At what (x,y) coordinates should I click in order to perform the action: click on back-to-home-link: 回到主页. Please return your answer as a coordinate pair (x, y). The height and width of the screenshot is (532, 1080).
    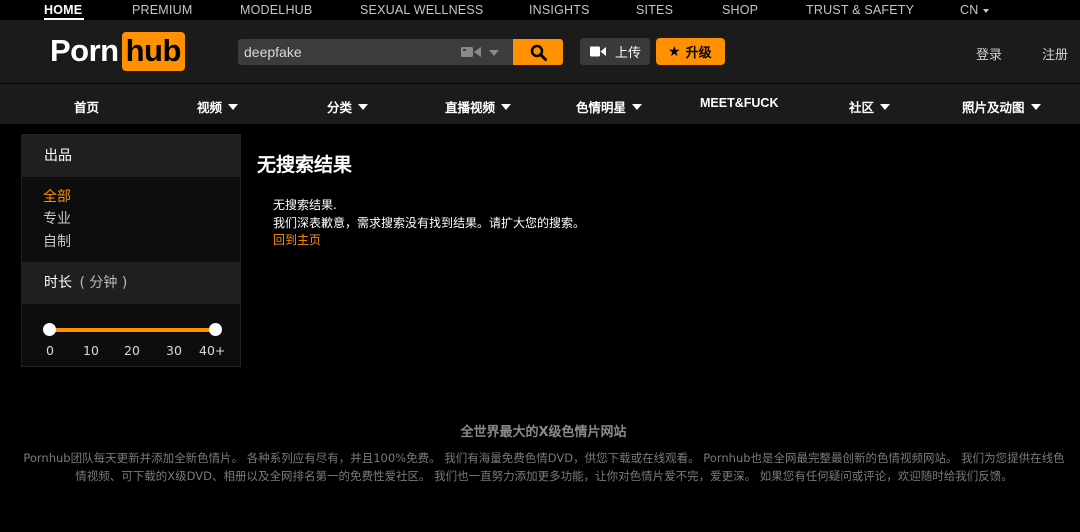
    Looking at the image, I should click on (297, 239).